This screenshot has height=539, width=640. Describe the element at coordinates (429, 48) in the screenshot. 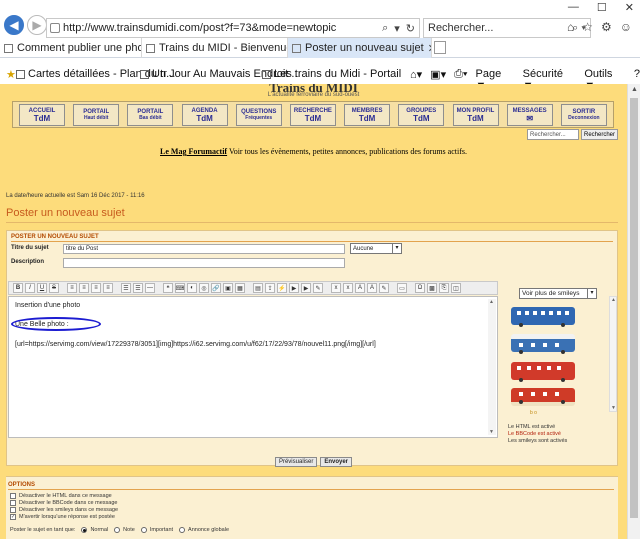

I see `close-tab-icon: ✕` at that location.